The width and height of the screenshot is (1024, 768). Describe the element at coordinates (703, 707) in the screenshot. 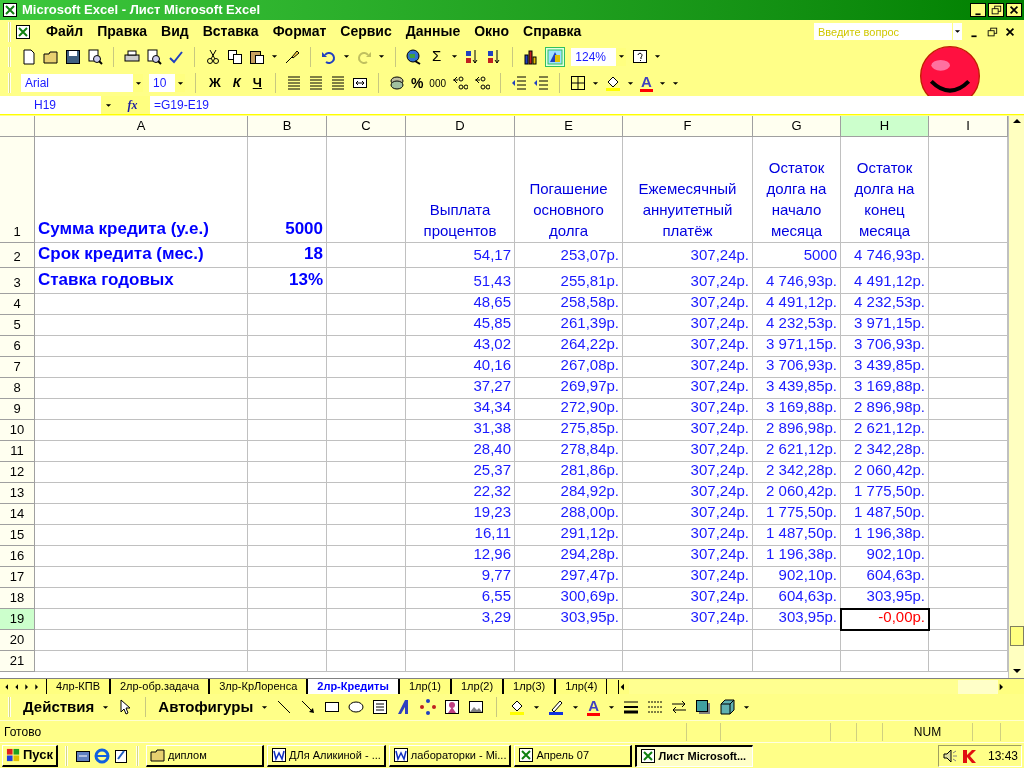

I see `shadow-icon` at that location.